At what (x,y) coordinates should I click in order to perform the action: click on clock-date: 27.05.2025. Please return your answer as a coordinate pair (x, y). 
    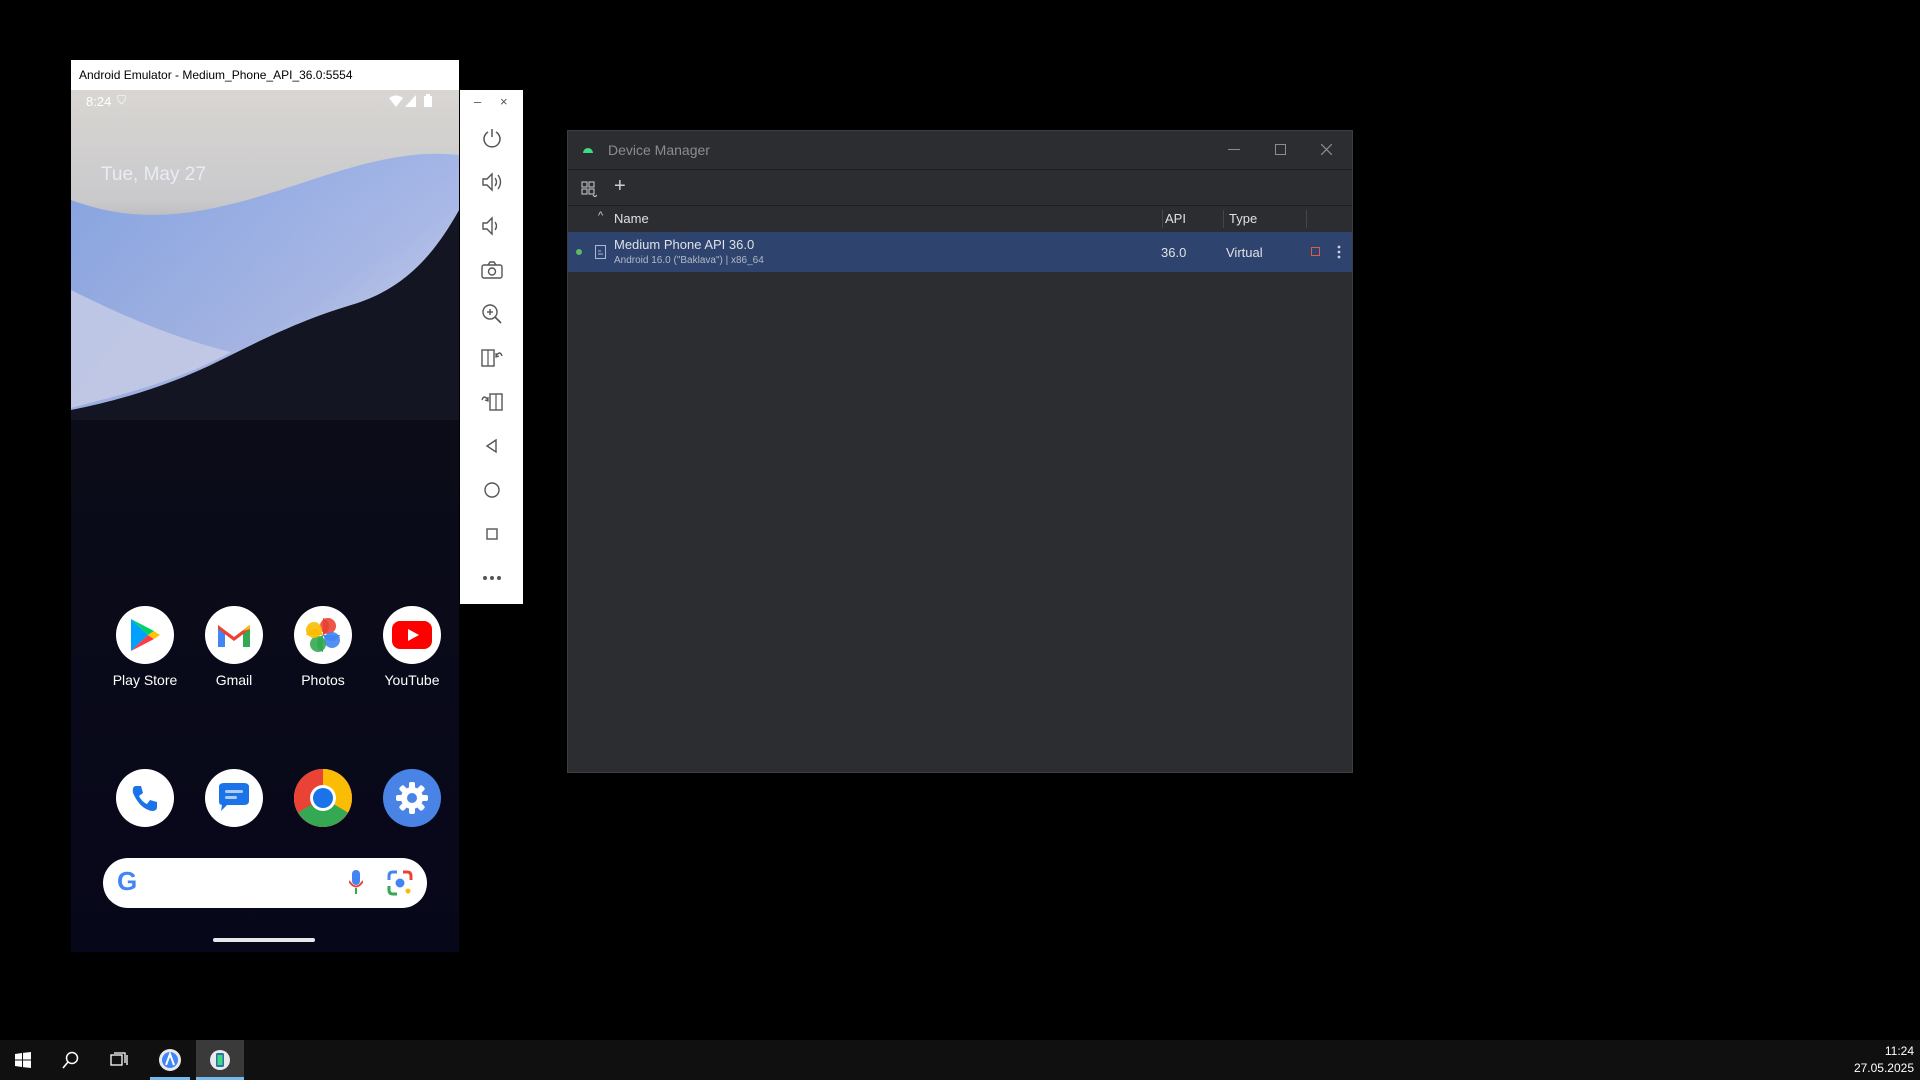
    Looking at the image, I should click on (1883, 1068).